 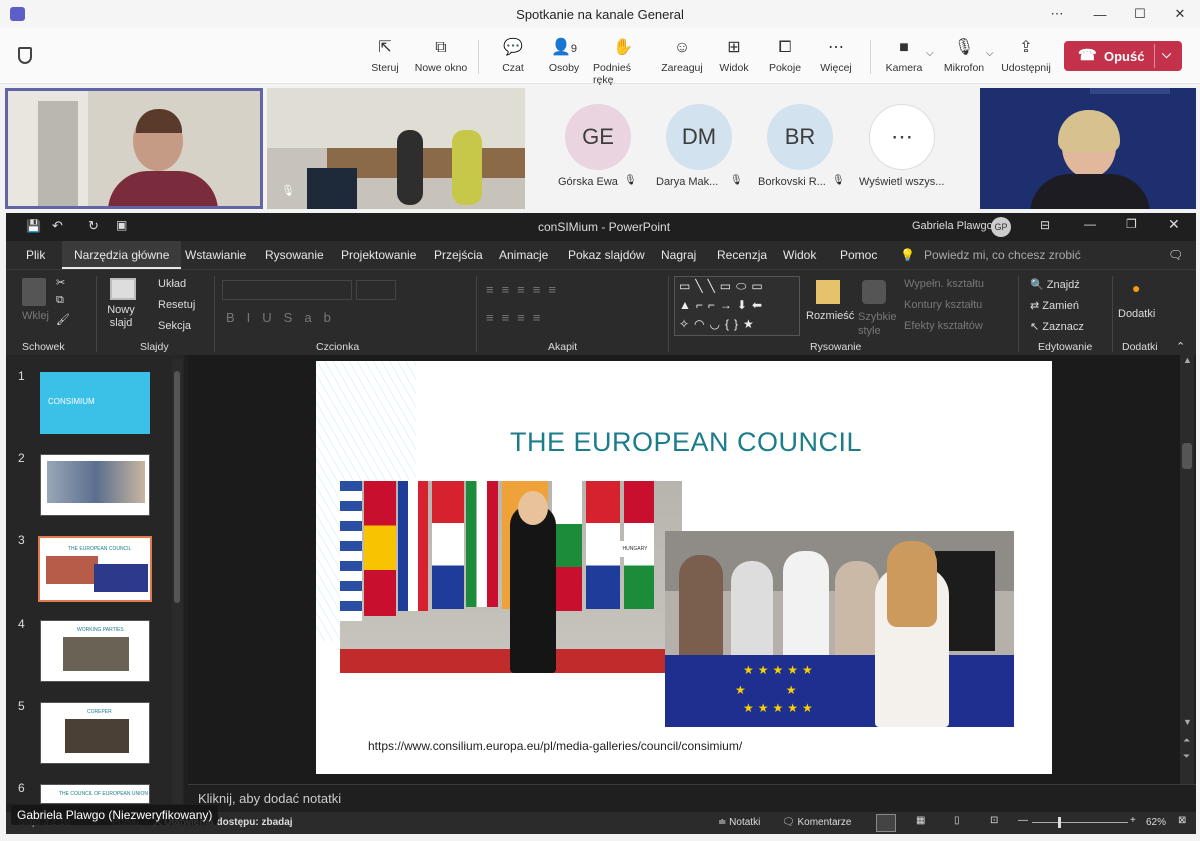 What do you see at coordinates (816, 822) in the screenshot?
I see `comments-toggle: 🗨 Komentarze` at bounding box center [816, 822].